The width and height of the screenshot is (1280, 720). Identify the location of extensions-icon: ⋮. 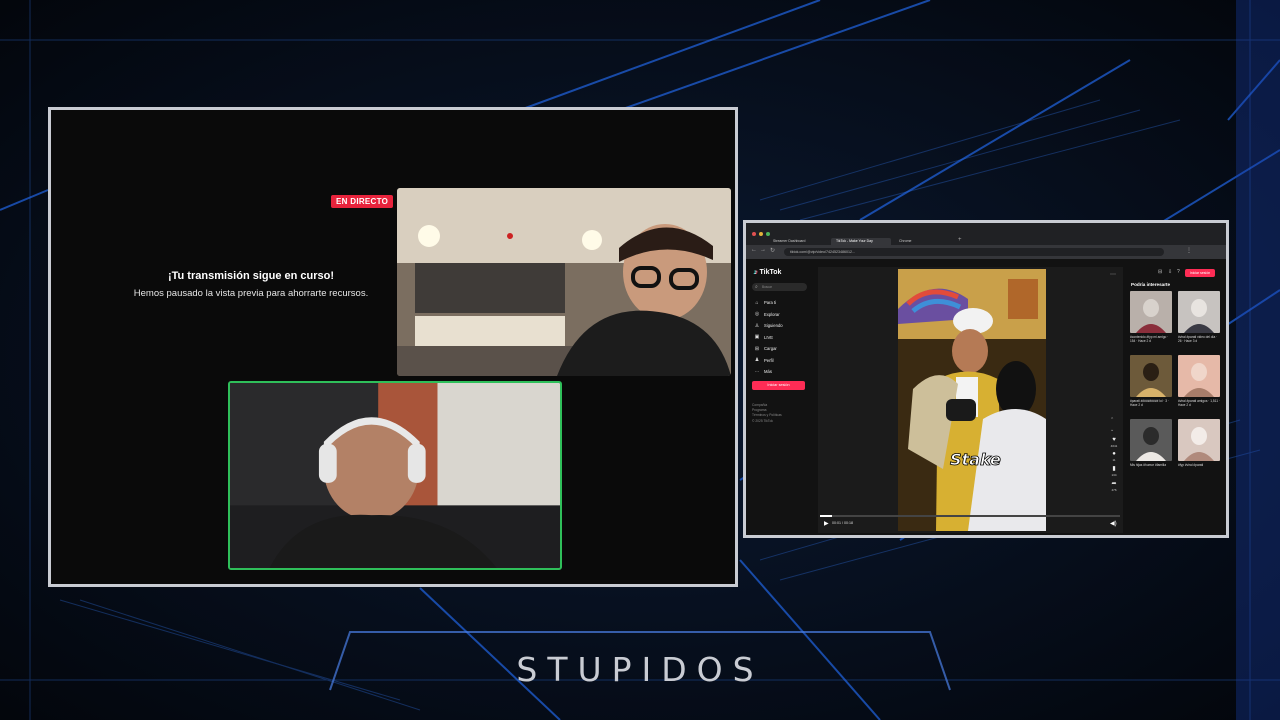
(1189, 250).